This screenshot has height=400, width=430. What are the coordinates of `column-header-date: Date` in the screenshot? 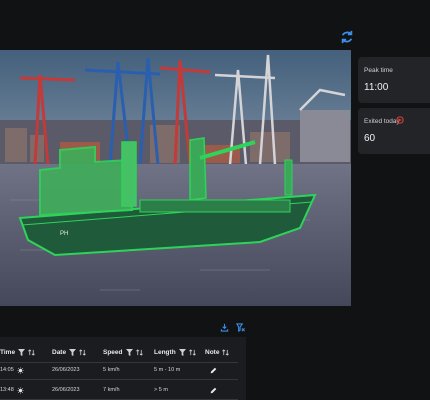 It's located at (69, 352).